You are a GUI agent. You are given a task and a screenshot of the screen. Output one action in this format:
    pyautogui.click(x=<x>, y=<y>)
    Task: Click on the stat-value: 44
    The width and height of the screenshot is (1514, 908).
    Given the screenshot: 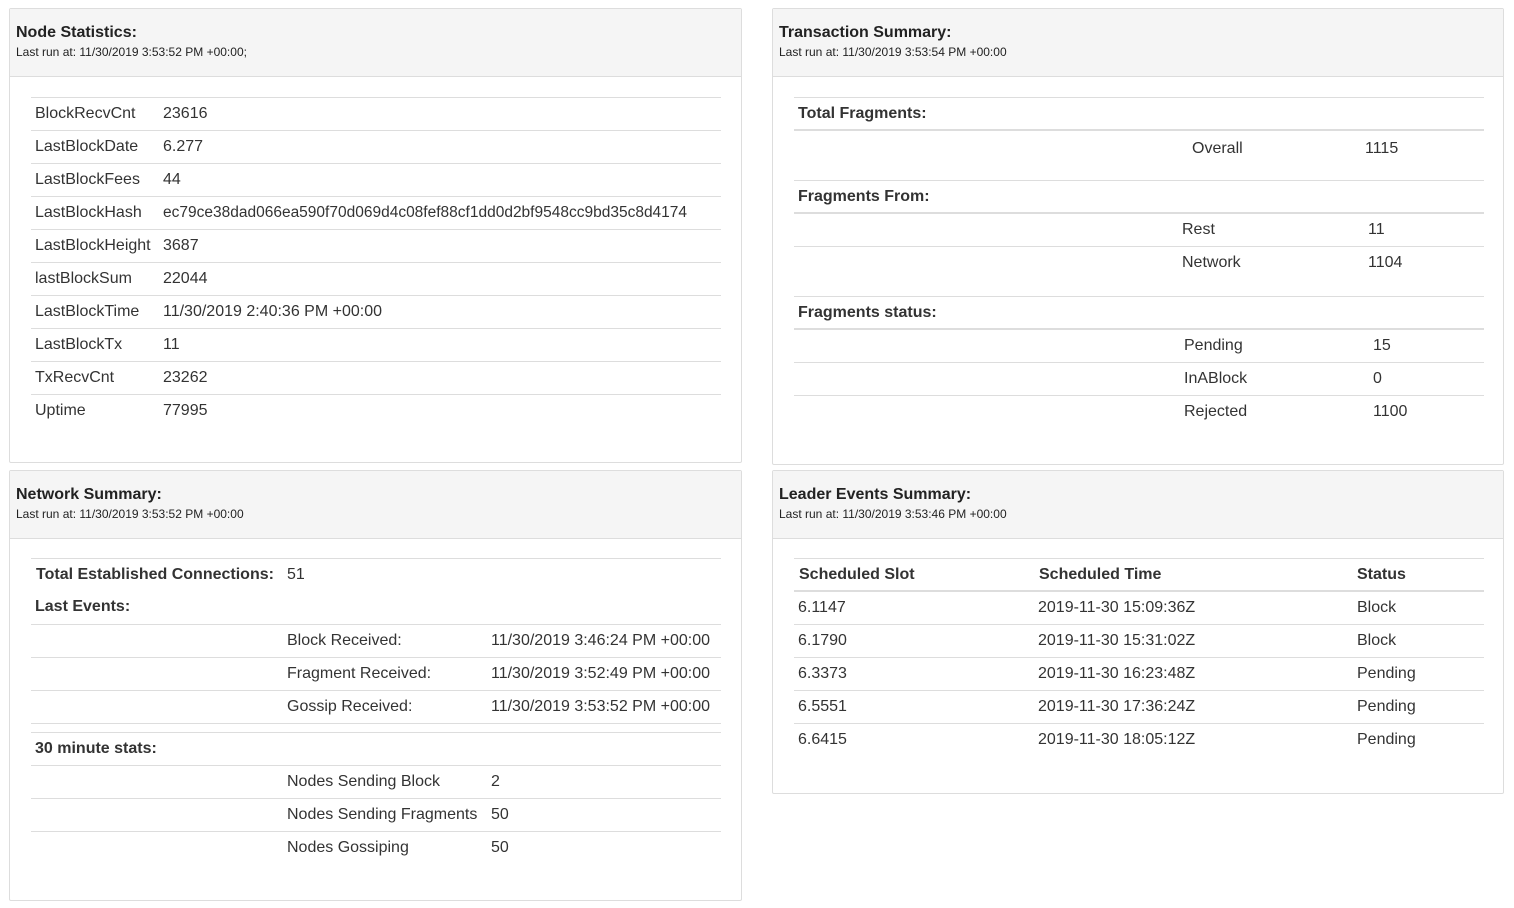 What is the action you would take?
    pyautogui.click(x=172, y=179)
    